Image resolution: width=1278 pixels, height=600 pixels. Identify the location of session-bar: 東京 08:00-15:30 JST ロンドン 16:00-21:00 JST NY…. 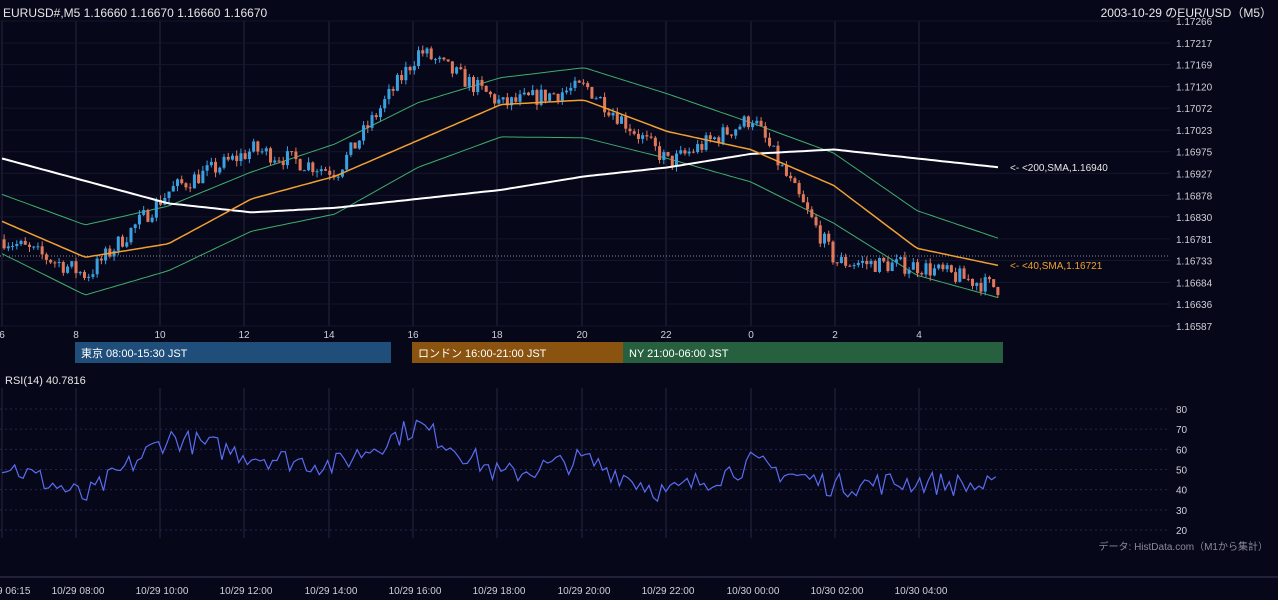
(539, 352).